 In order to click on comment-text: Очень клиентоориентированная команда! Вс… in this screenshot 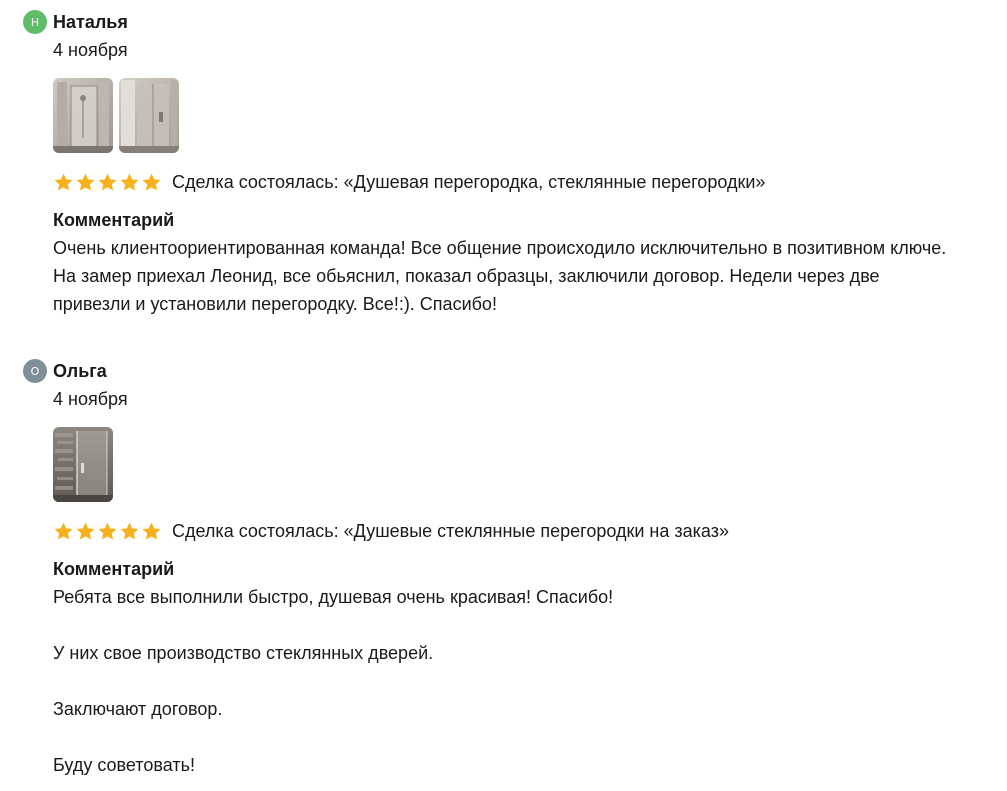, I will do `click(503, 276)`.